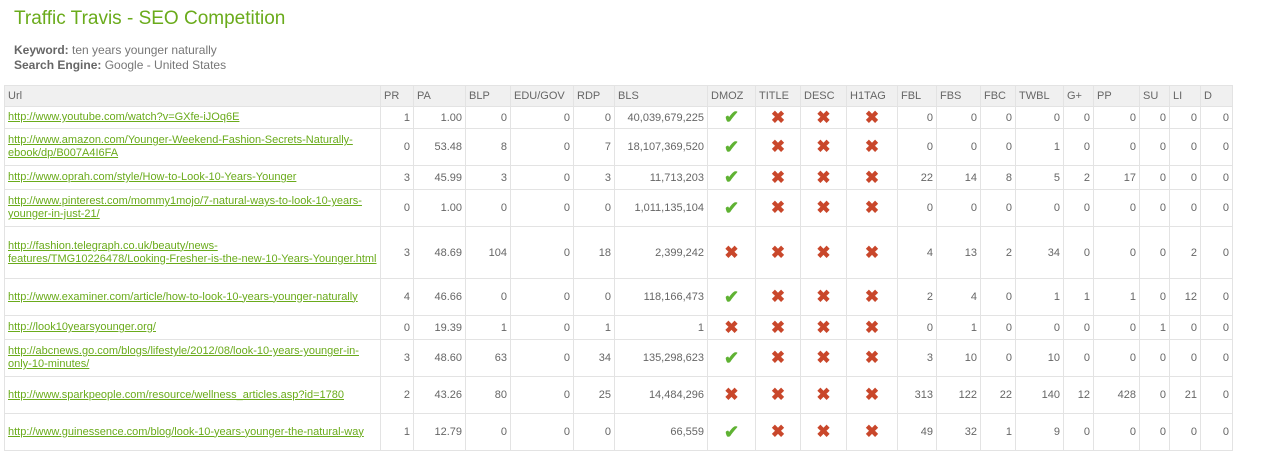 This screenshot has height=458, width=1267. Describe the element at coordinates (1078, 96) in the screenshot. I see `column-header-g: G+` at that location.